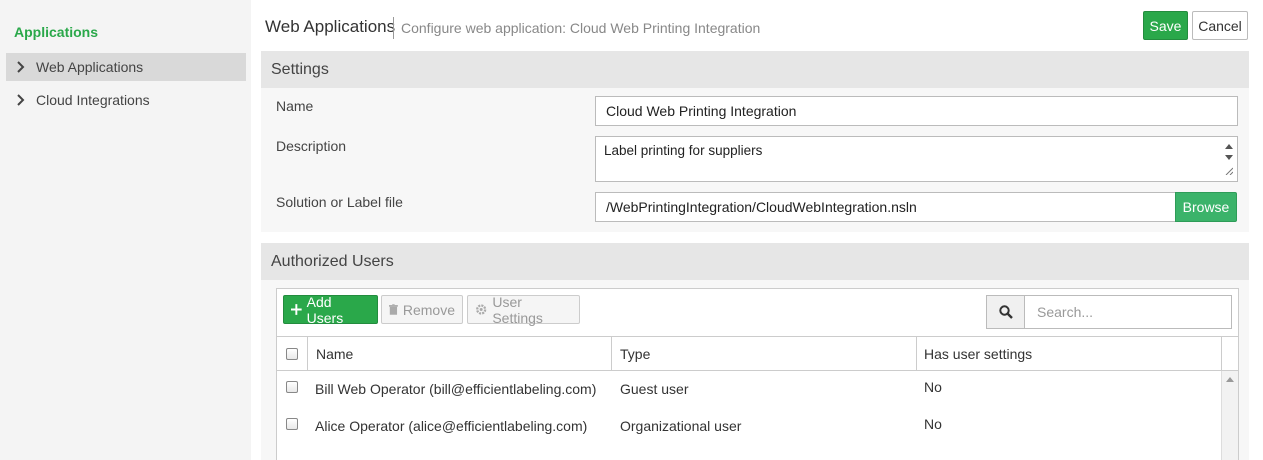  Describe the element at coordinates (311, 146) in the screenshot. I see `description-label: Description` at that location.